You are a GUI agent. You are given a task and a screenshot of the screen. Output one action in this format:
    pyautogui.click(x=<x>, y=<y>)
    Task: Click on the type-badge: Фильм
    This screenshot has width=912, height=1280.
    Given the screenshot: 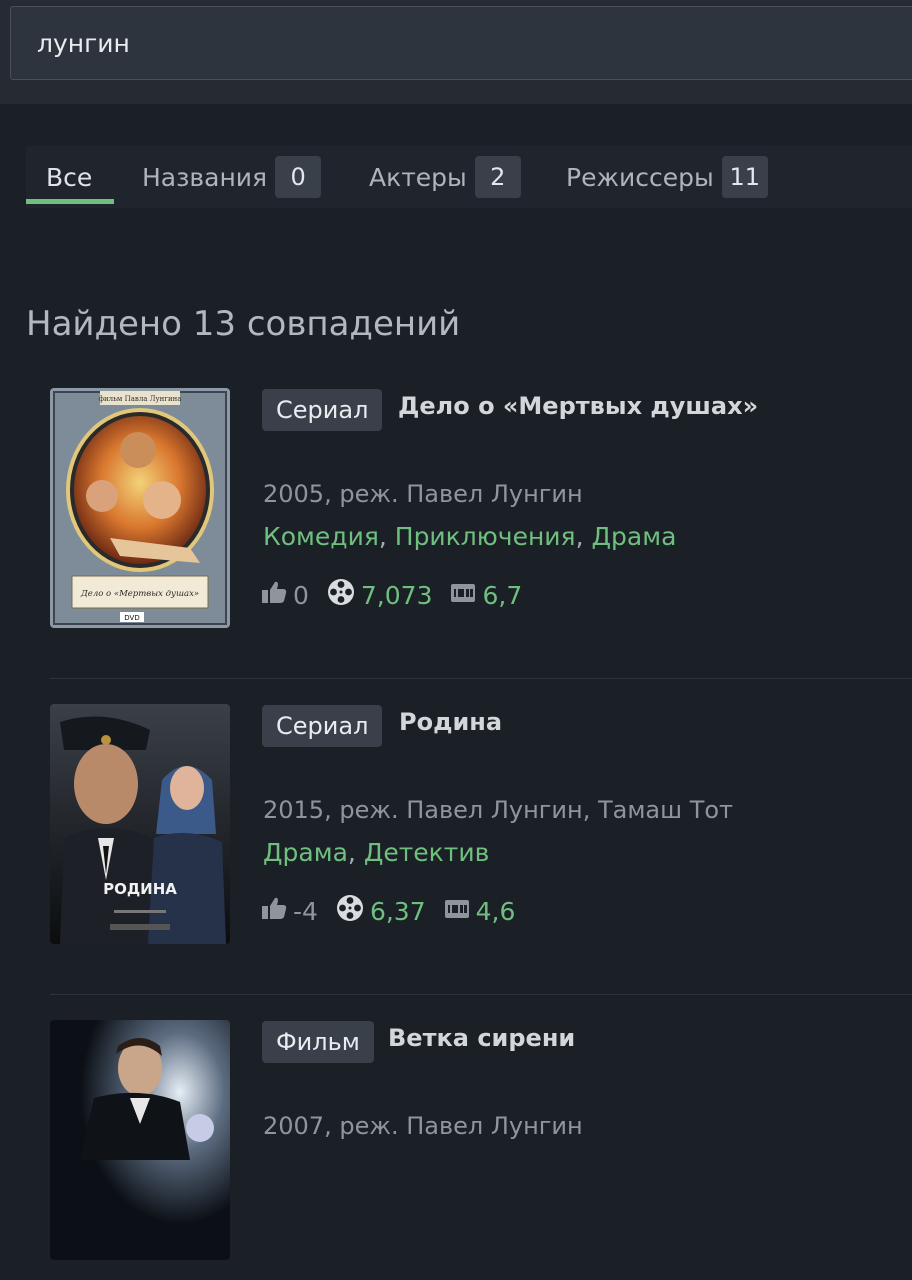 What is the action you would take?
    pyautogui.click(x=318, y=1042)
    